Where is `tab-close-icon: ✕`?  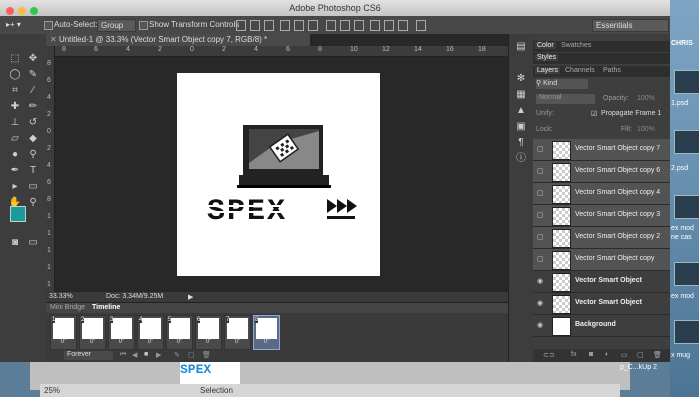
tab-close-icon: ✕ is located at coordinates (54, 39).